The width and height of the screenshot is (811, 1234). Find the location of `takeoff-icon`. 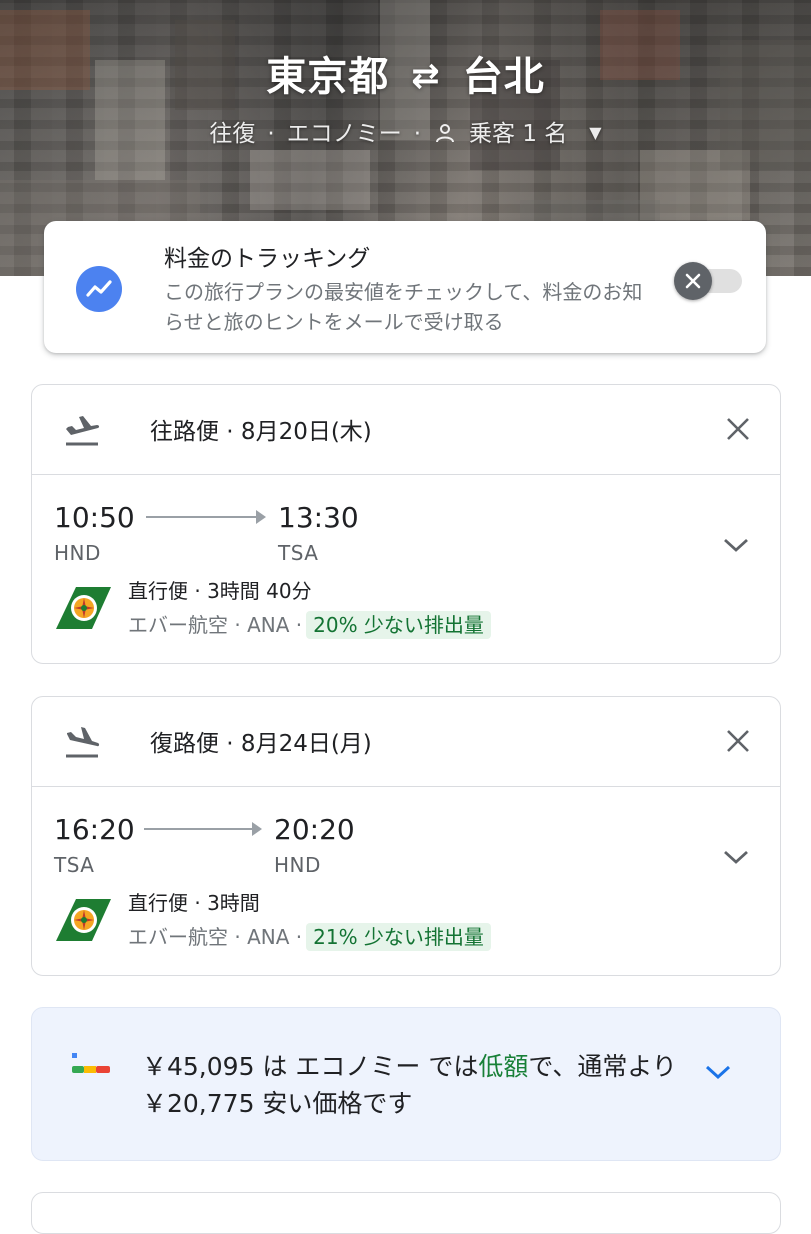

takeoff-icon is located at coordinates (83, 431).